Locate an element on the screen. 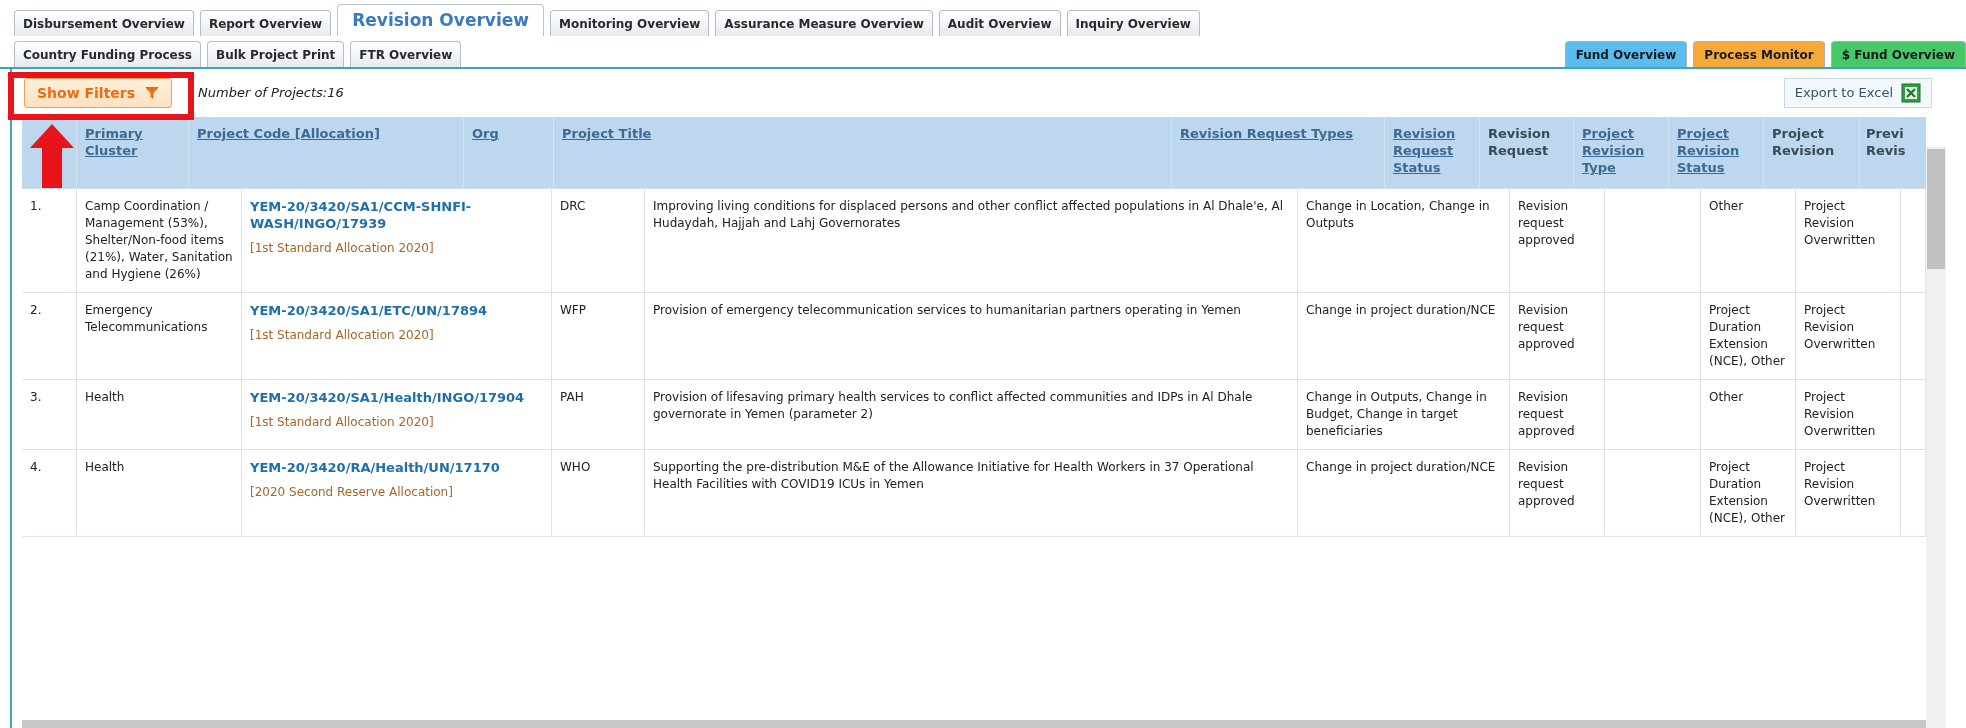  table-cell: Change in Location, Change in Outputs is located at coordinates (1398, 214).